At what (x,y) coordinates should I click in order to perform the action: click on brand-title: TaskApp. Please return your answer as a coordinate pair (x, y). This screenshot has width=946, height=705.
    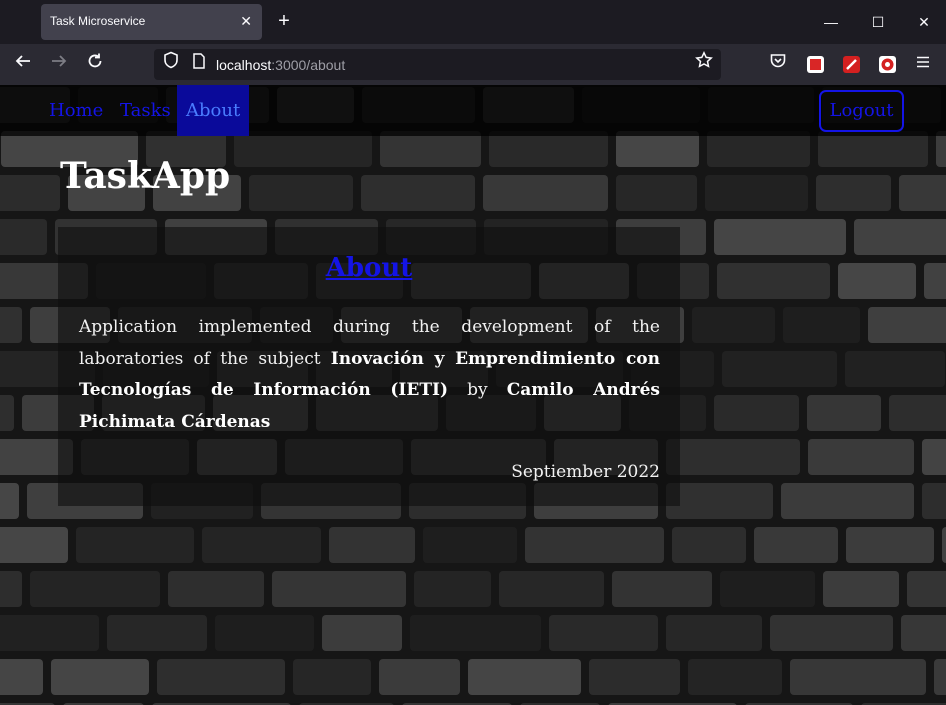
    Looking at the image, I should click on (145, 176).